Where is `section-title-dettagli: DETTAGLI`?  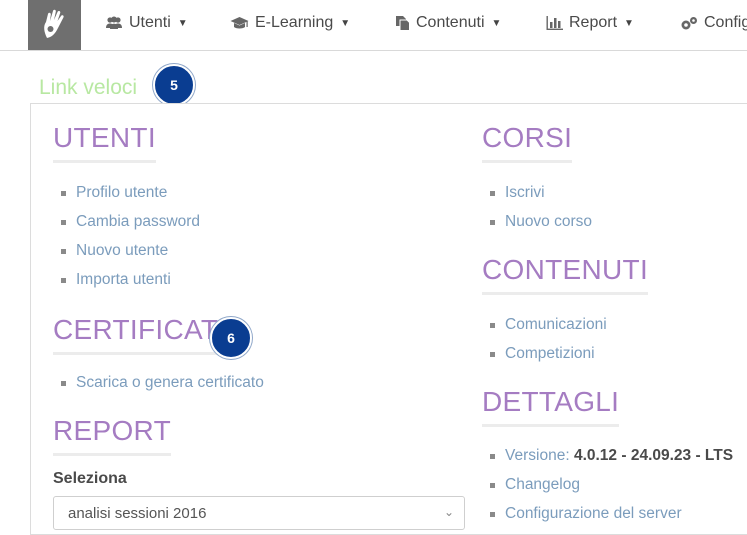 section-title-dettagli: DETTAGLI is located at coordinates (551, 406).